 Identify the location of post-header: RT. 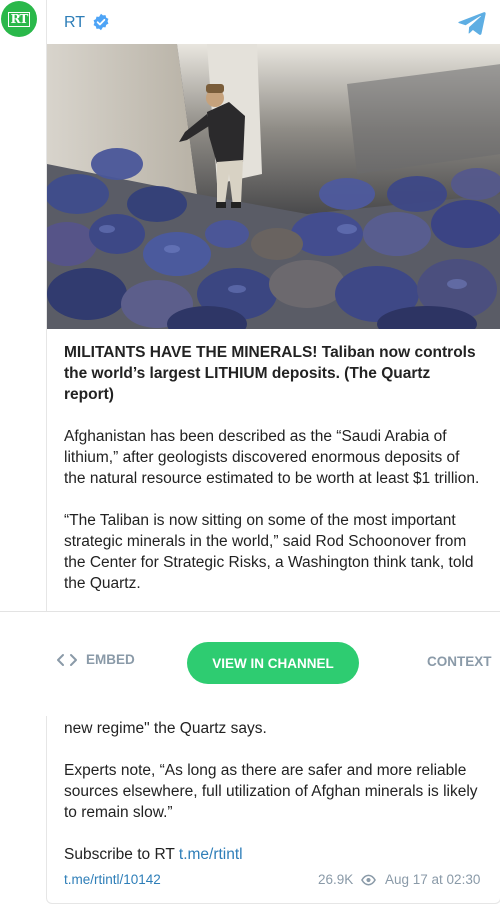
(273, 22).